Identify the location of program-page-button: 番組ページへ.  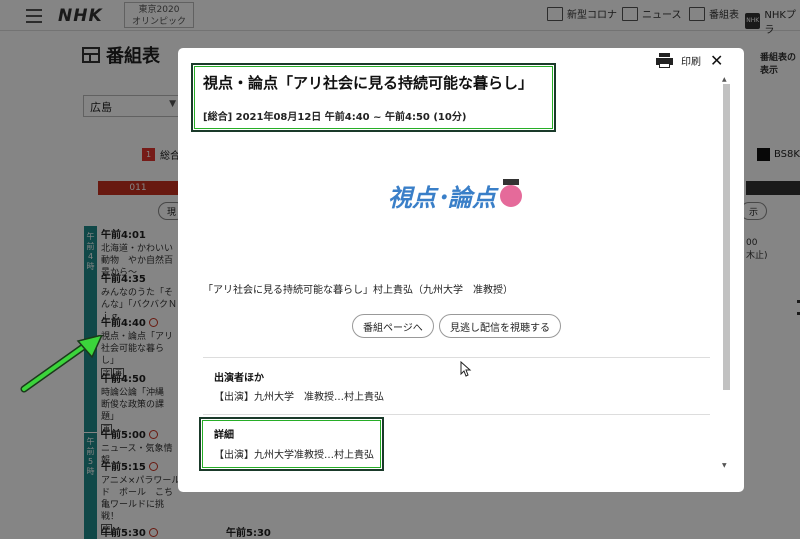
(393, 326).